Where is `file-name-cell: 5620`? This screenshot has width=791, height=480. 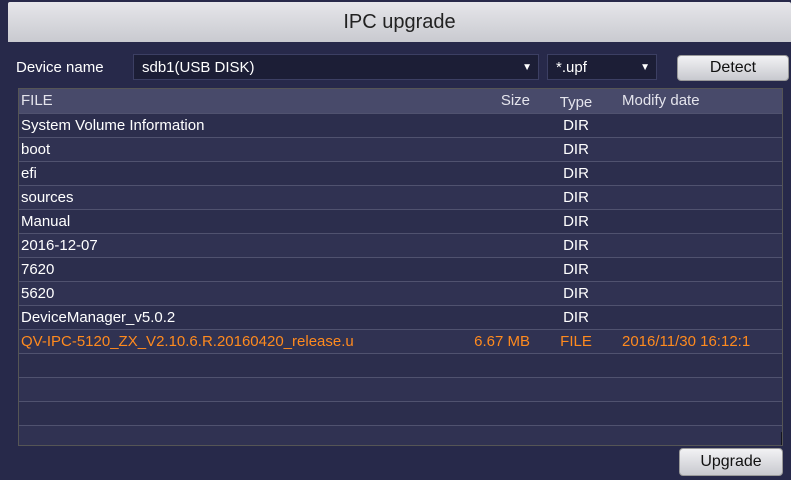
file-name-cell: 5620 is located at coordinates (38, 293).